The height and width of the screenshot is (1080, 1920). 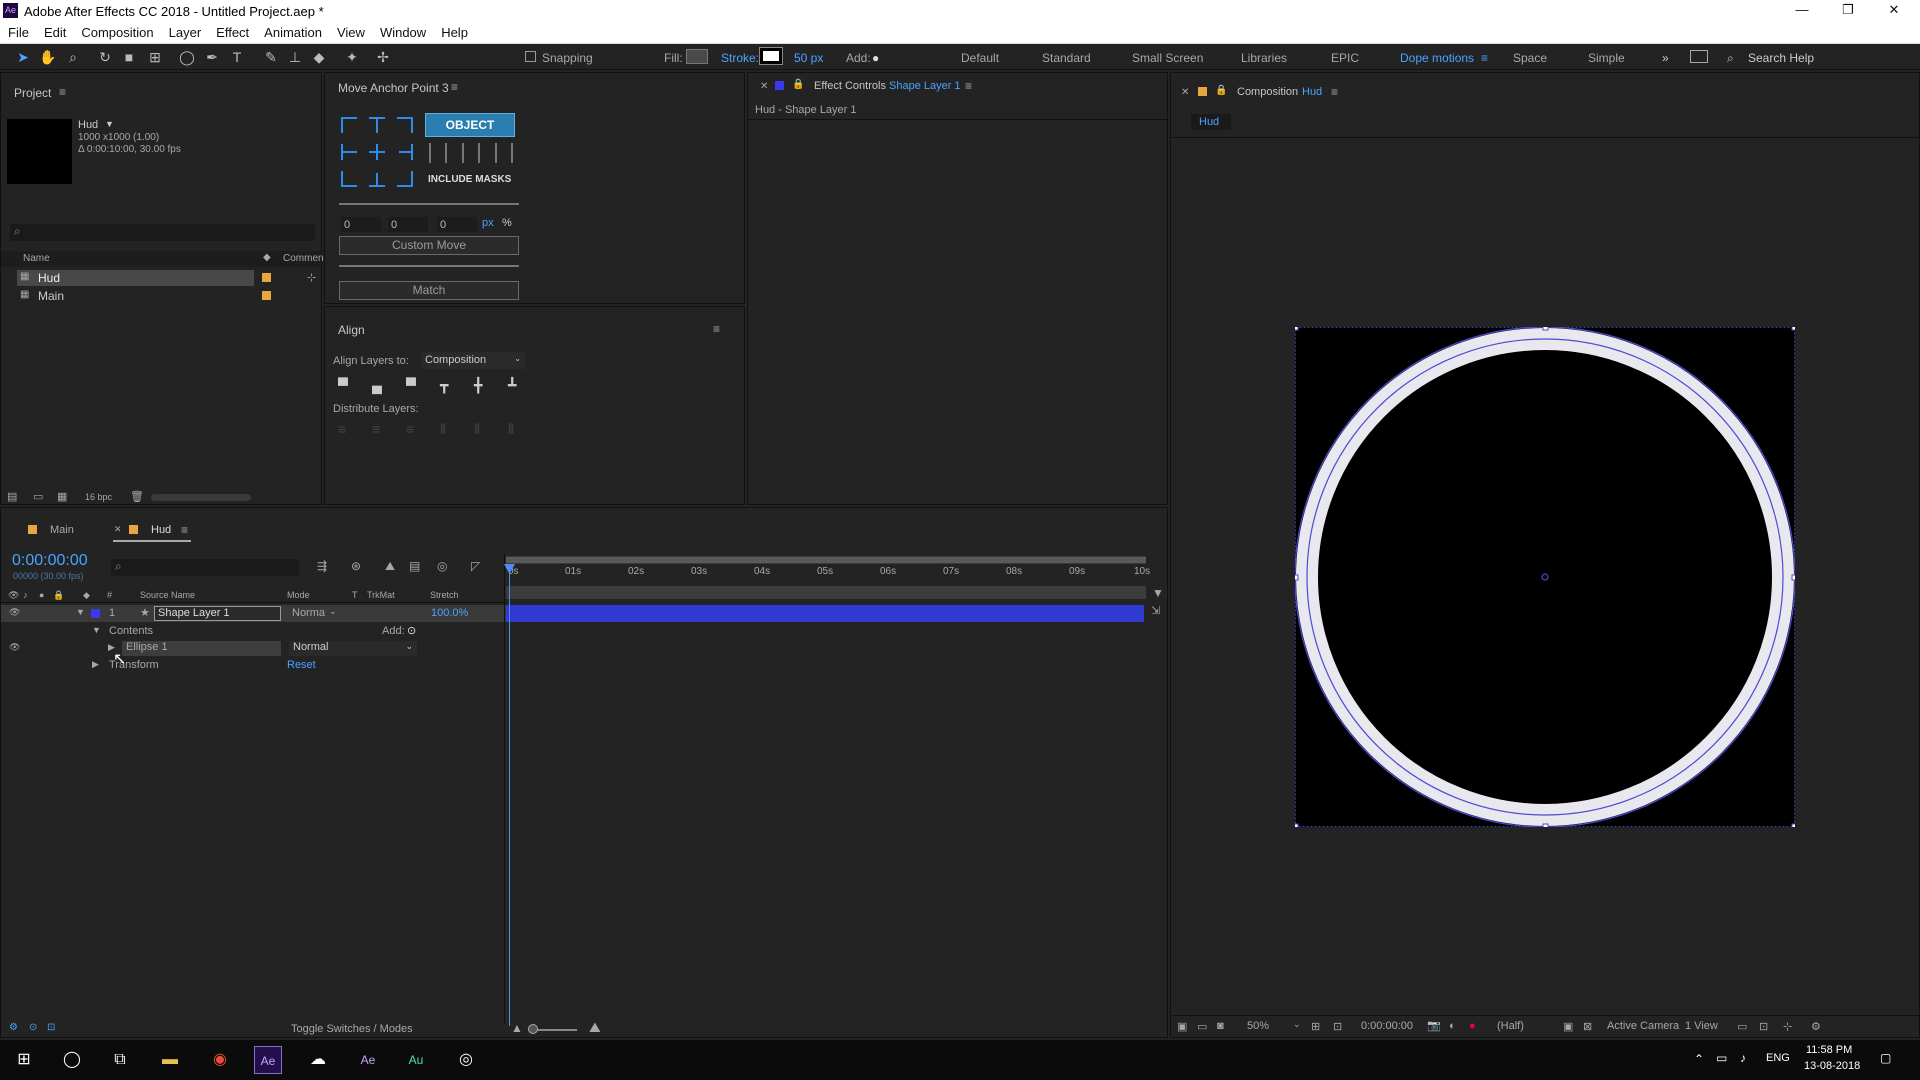 I want to click on anchor-middle-right, so click(x=405, y=152).